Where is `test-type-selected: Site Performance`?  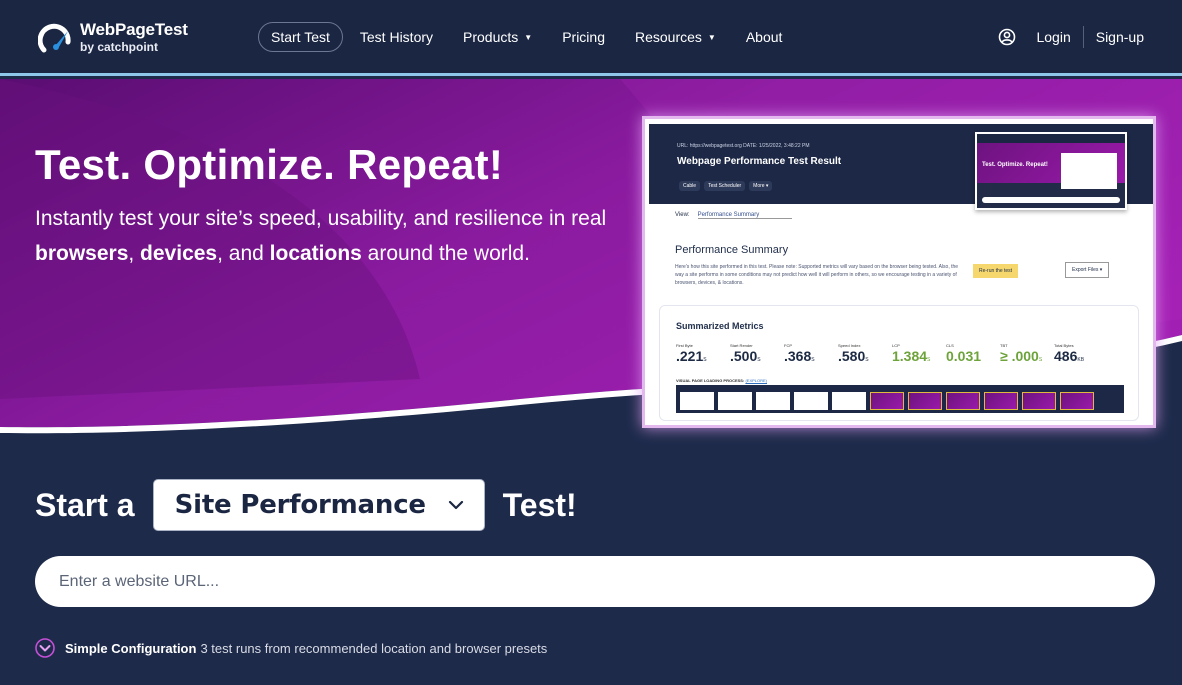 test-type-selected: Site Performance is located at coordinates (300, 505).